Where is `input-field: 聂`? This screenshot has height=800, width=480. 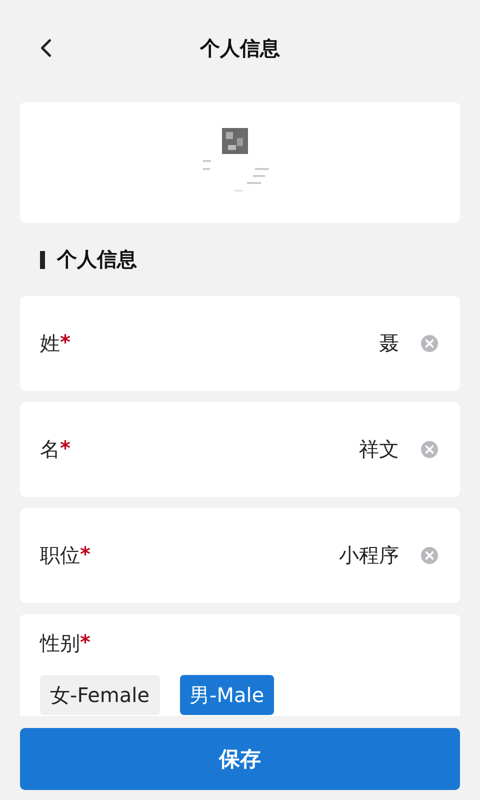 input-field: 聂 is located at coordinates (234, 344).